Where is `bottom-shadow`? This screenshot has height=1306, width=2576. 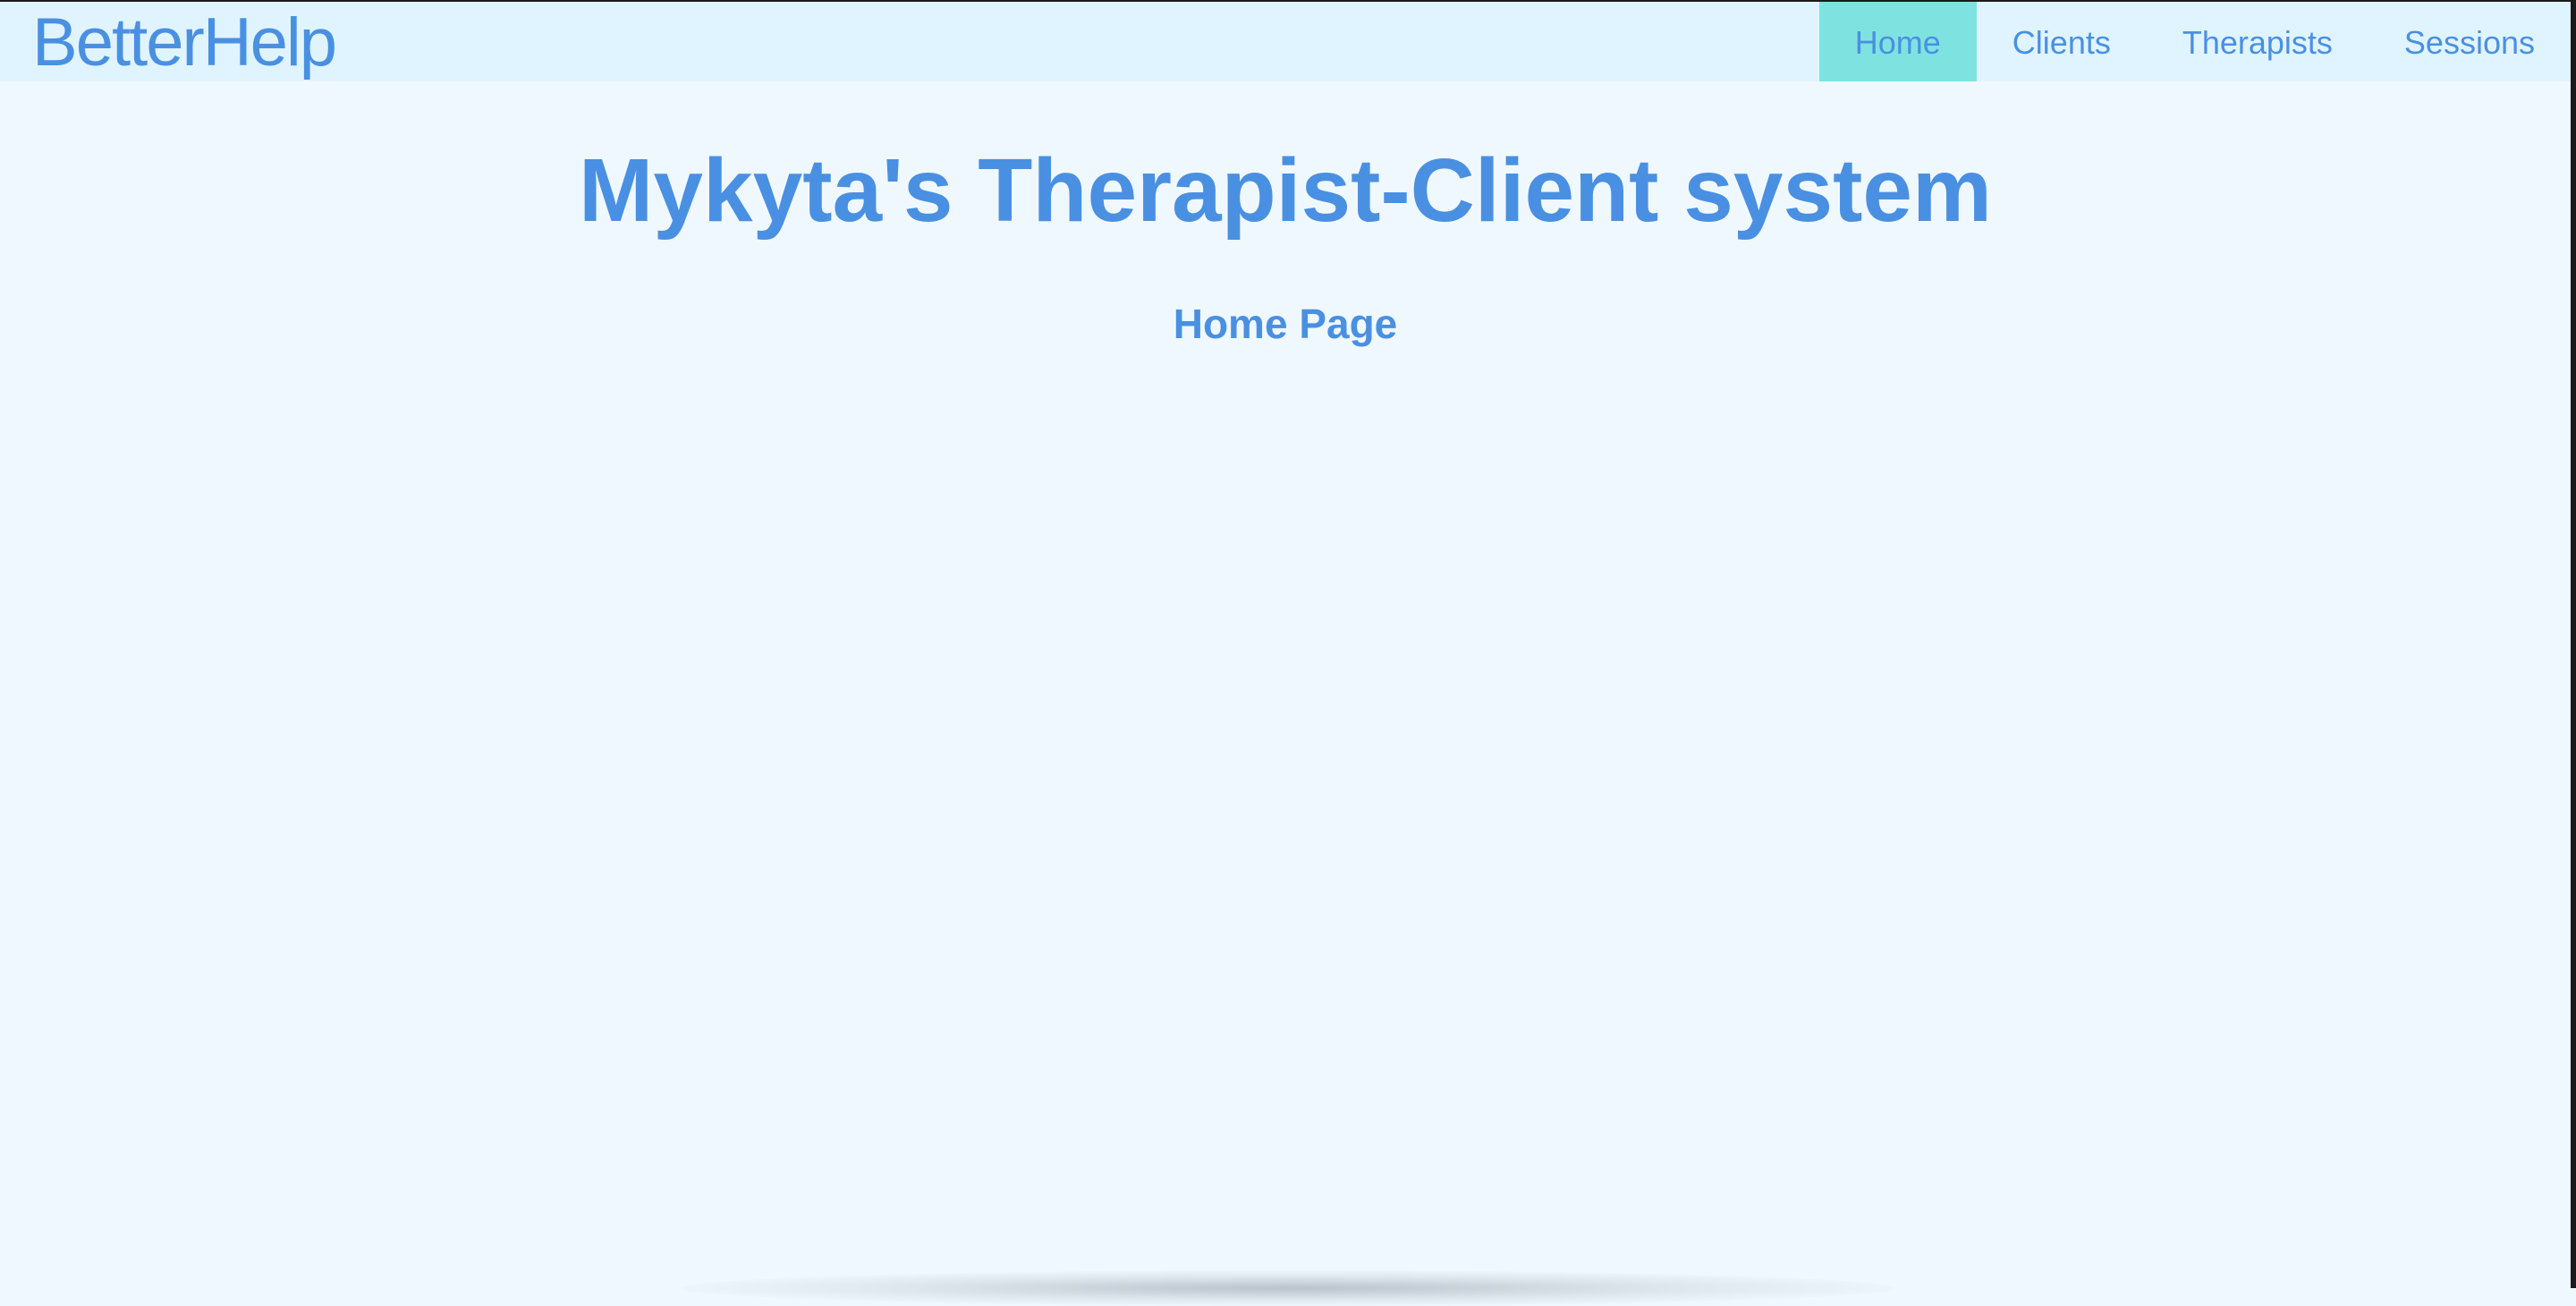 bottom-shadow is located at coordinates (1288, 1288).